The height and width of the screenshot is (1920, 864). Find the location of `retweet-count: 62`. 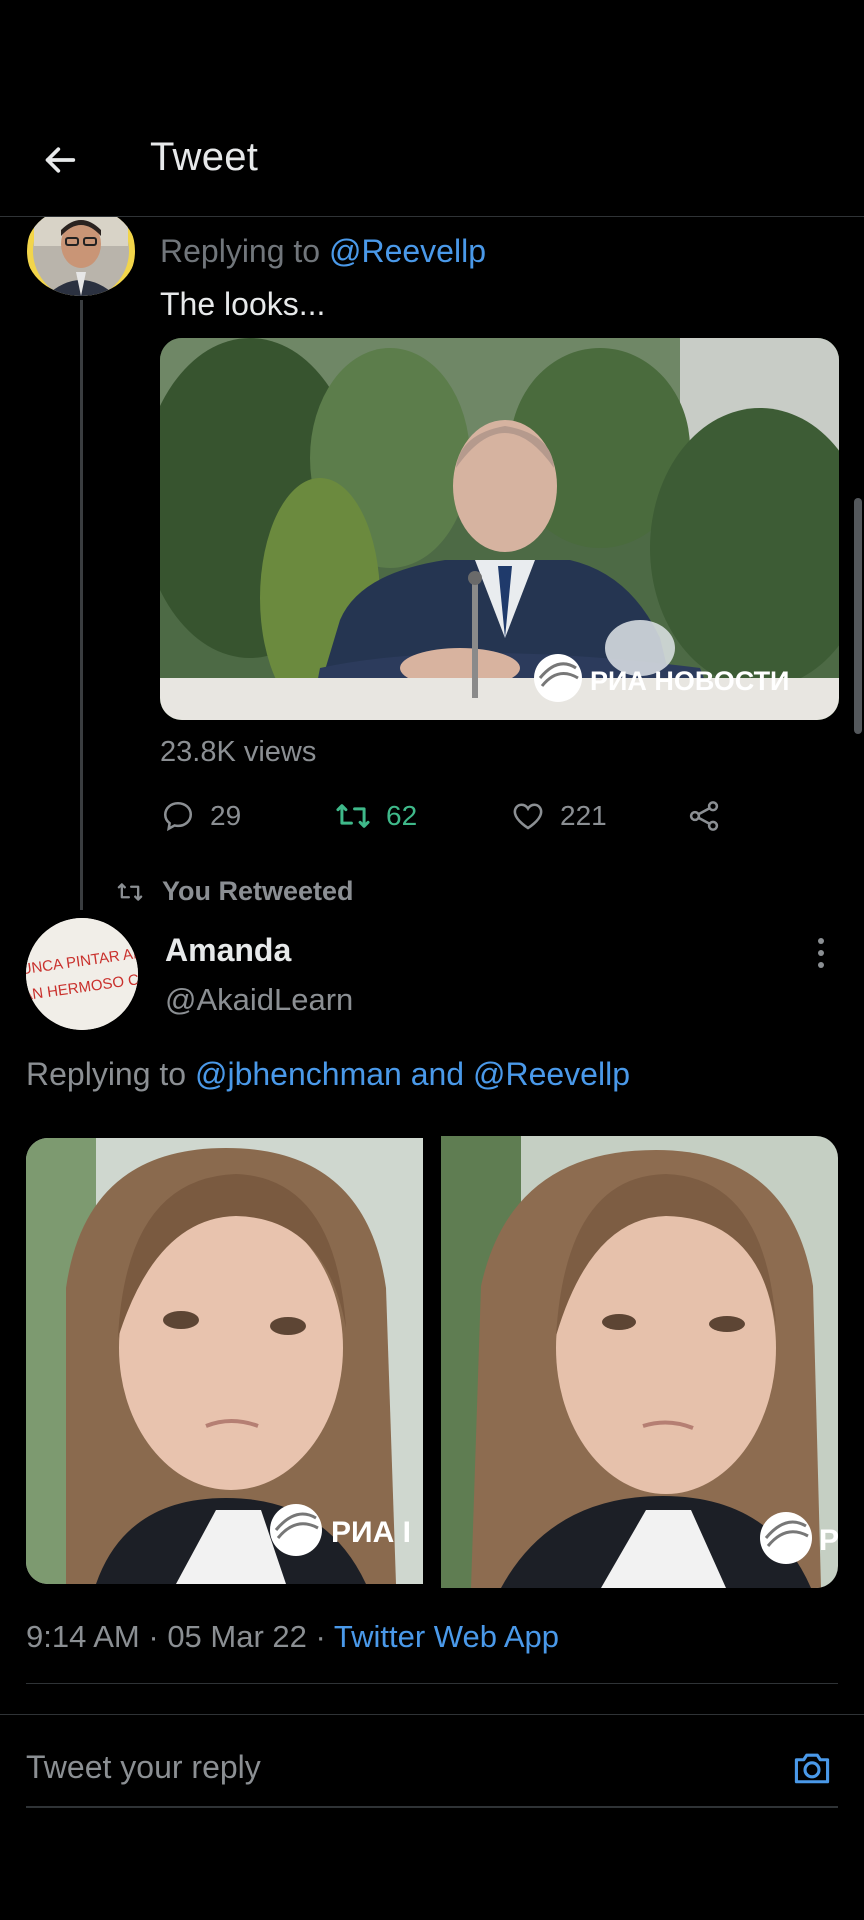

retweet-count: 62 is located at coordinates (402, 815).